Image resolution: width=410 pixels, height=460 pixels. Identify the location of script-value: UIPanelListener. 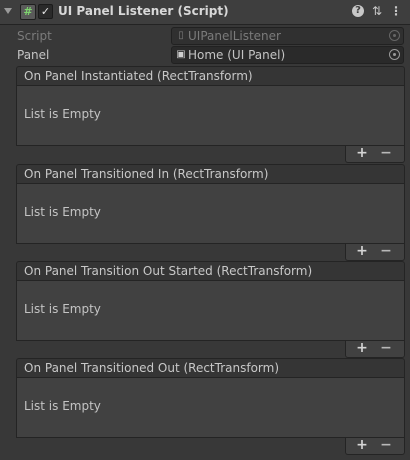
(234, 36).